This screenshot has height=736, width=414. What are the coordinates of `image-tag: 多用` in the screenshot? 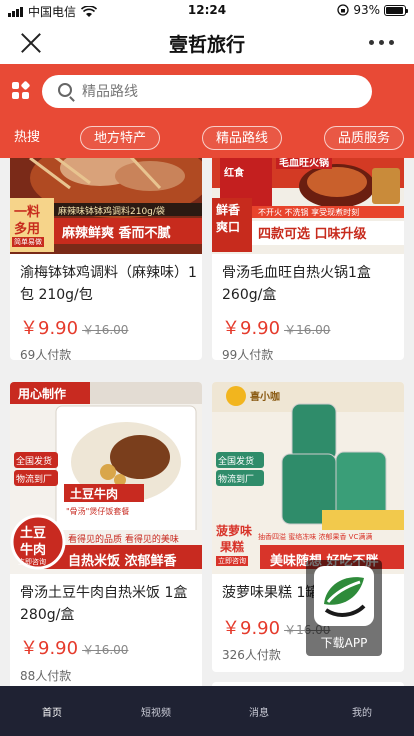 It's located at (27, 229).